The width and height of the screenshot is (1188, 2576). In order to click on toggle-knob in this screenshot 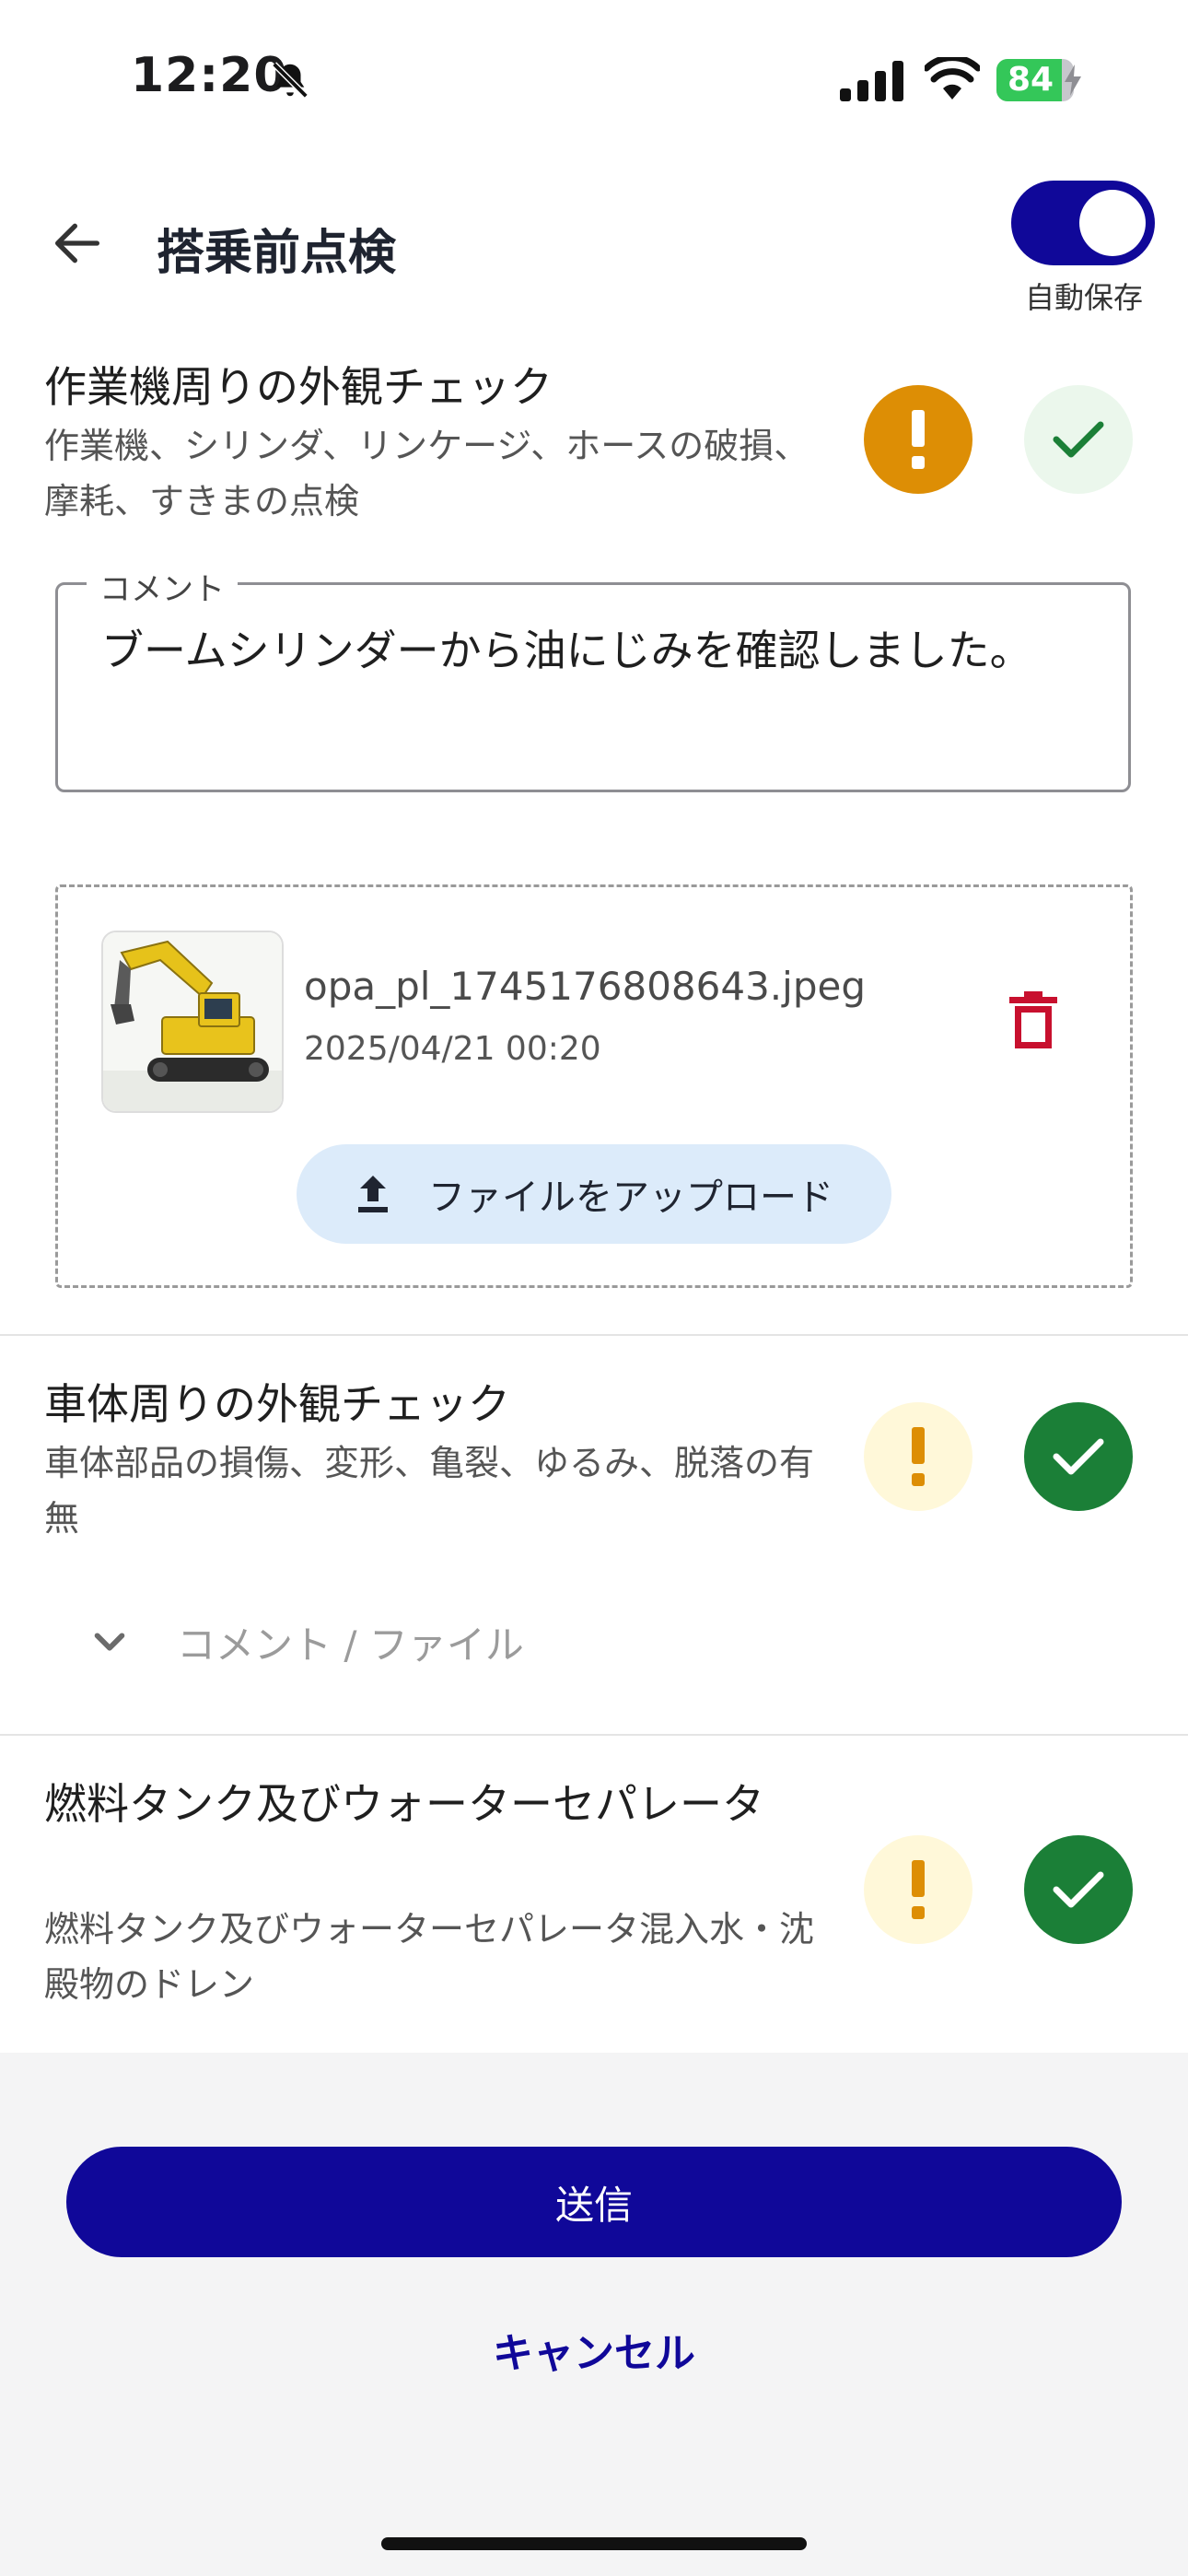, I will do `click(1112, 223)`.